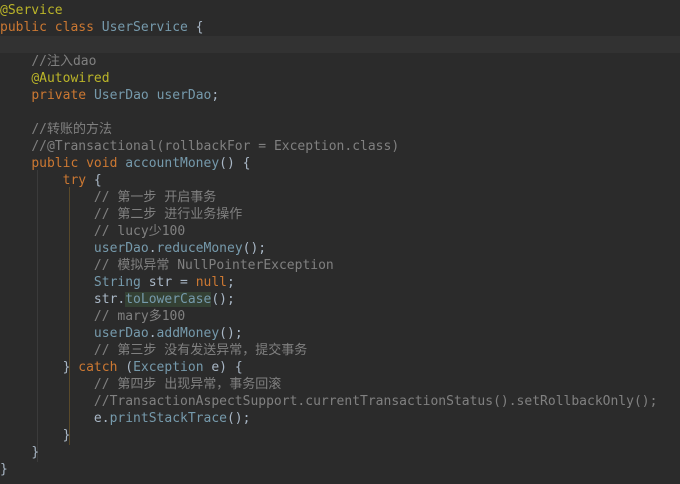 This screenshot has width=680, height=484. I want to click on code-line: userDao.reduceMoney();, so click(340, 248).